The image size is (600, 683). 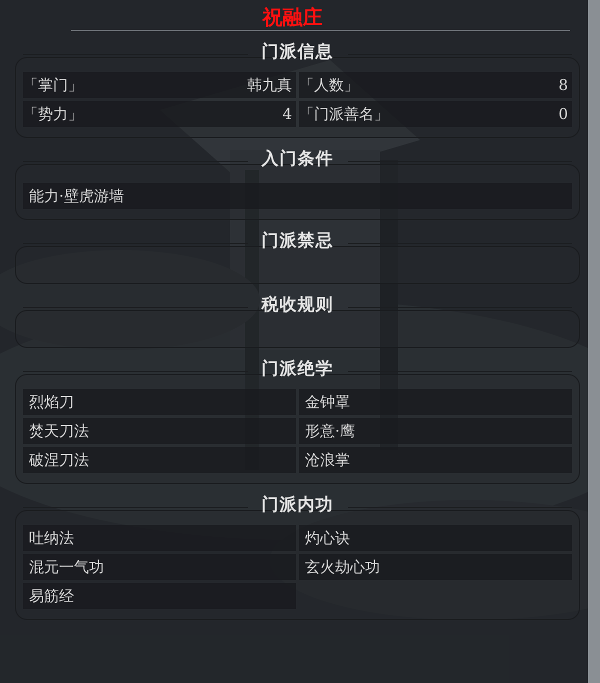 I want to click on section-heading: 入门条件, so click(x=298, y=159).